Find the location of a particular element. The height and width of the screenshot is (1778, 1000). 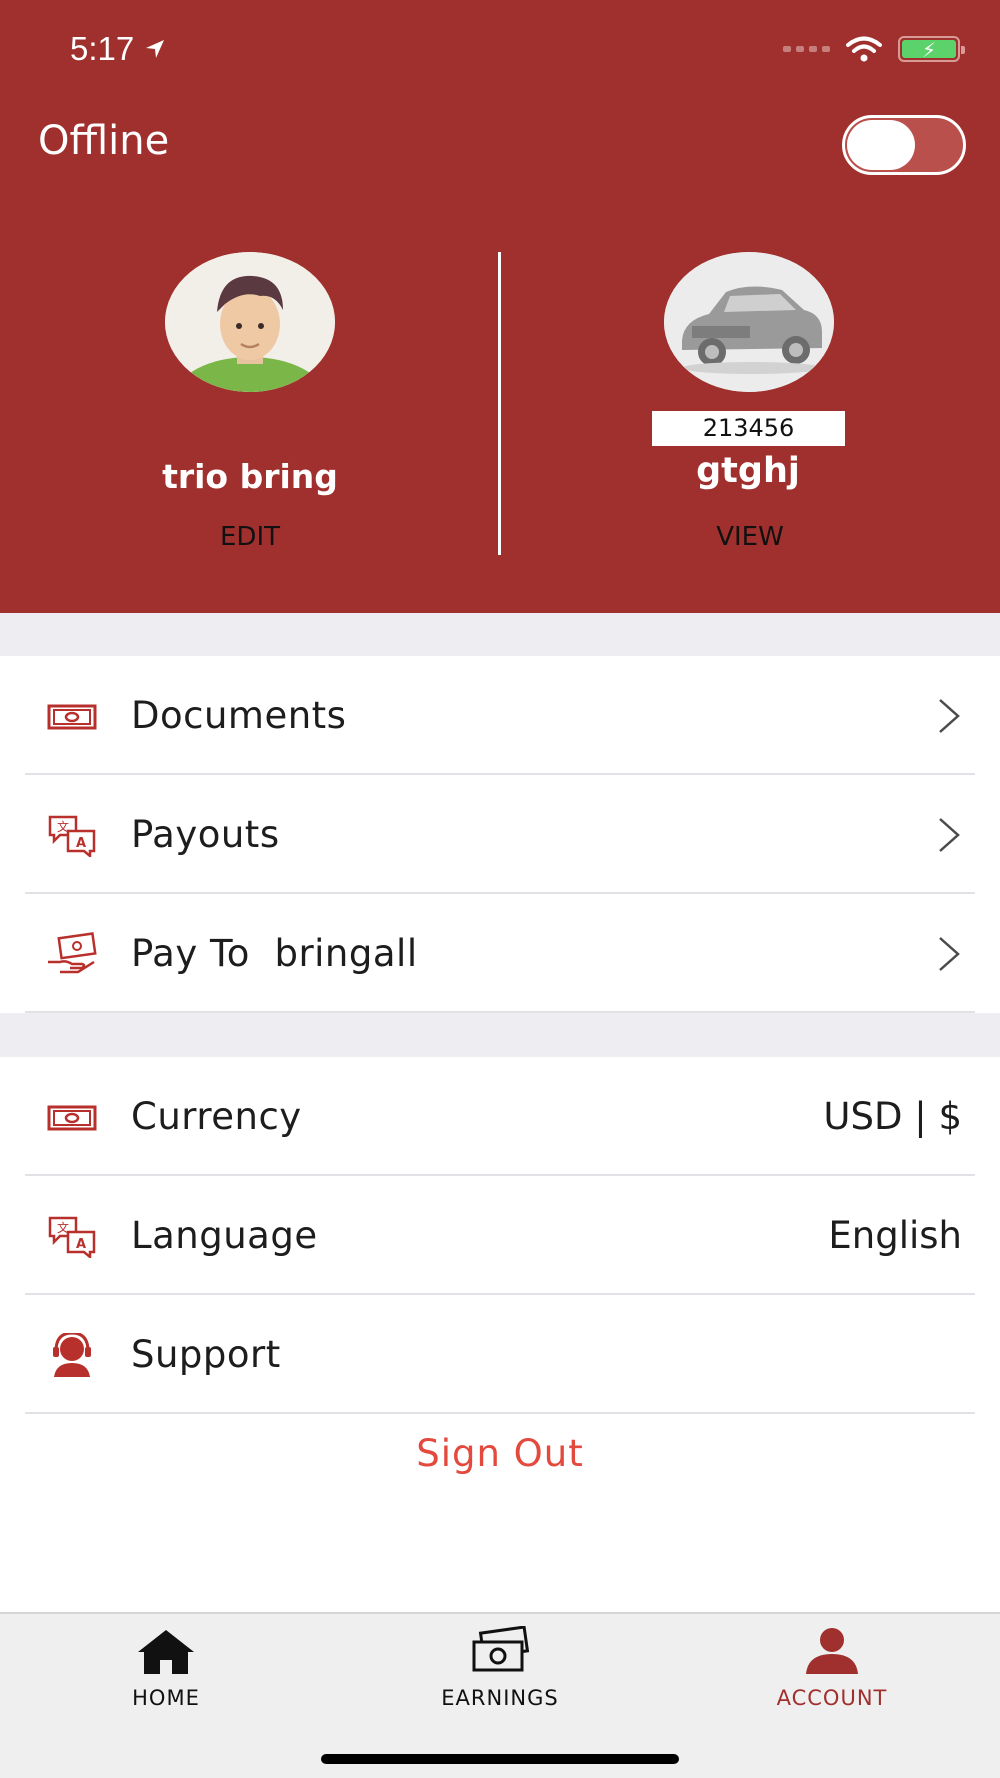

setting-item-support: Support is located at coordinates (500, 1354).